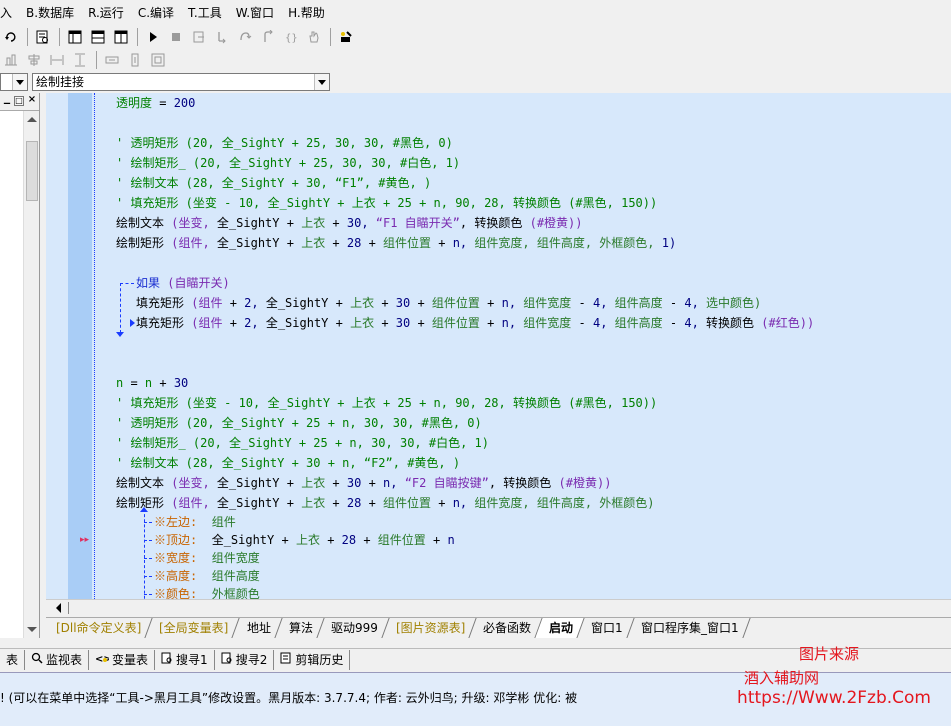 The width and height of the screenshot is (951, 726). I want to click on space-horizontal-icon, so click(112, 60).